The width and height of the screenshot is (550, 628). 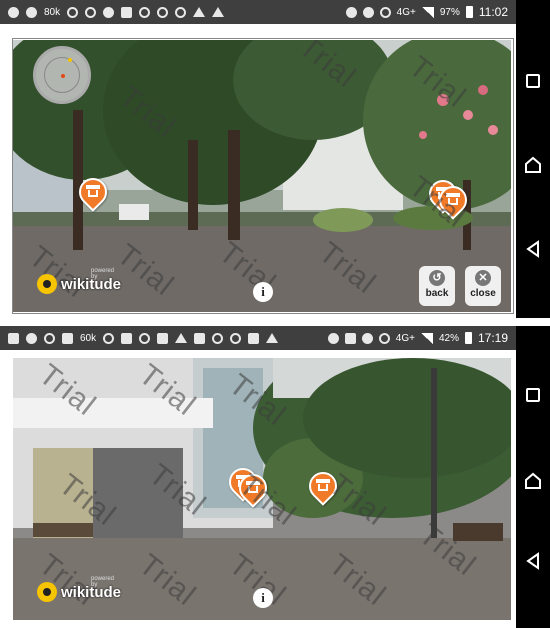 I want to click on status-bar: 80k 4G+ 97% 11:02, so click(x=258, y=12).